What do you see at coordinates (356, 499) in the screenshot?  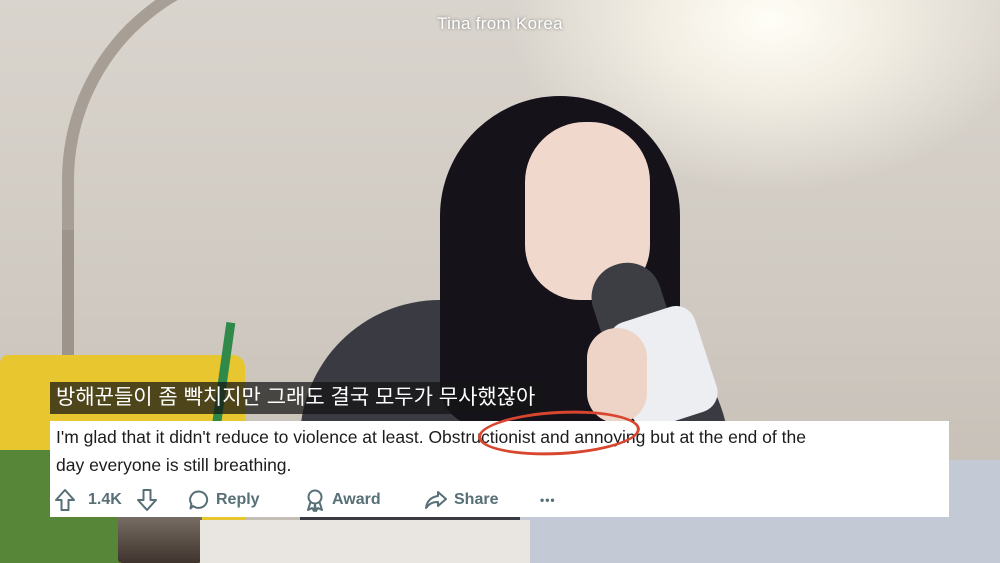 I see `award-label: Award` at bounding box center [356, 499].